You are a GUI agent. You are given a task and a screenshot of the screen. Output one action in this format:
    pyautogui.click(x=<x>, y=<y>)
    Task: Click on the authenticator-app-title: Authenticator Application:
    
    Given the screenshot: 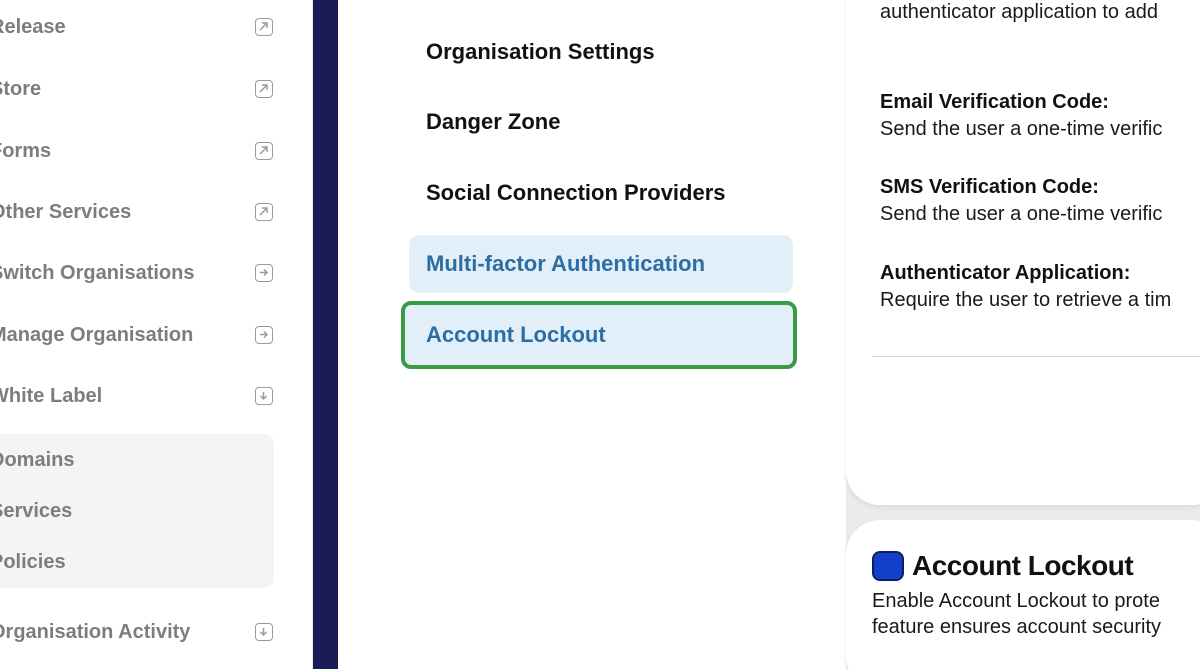 What is the action you would take?
    pyautogui.click(x=1005, y=273)
    